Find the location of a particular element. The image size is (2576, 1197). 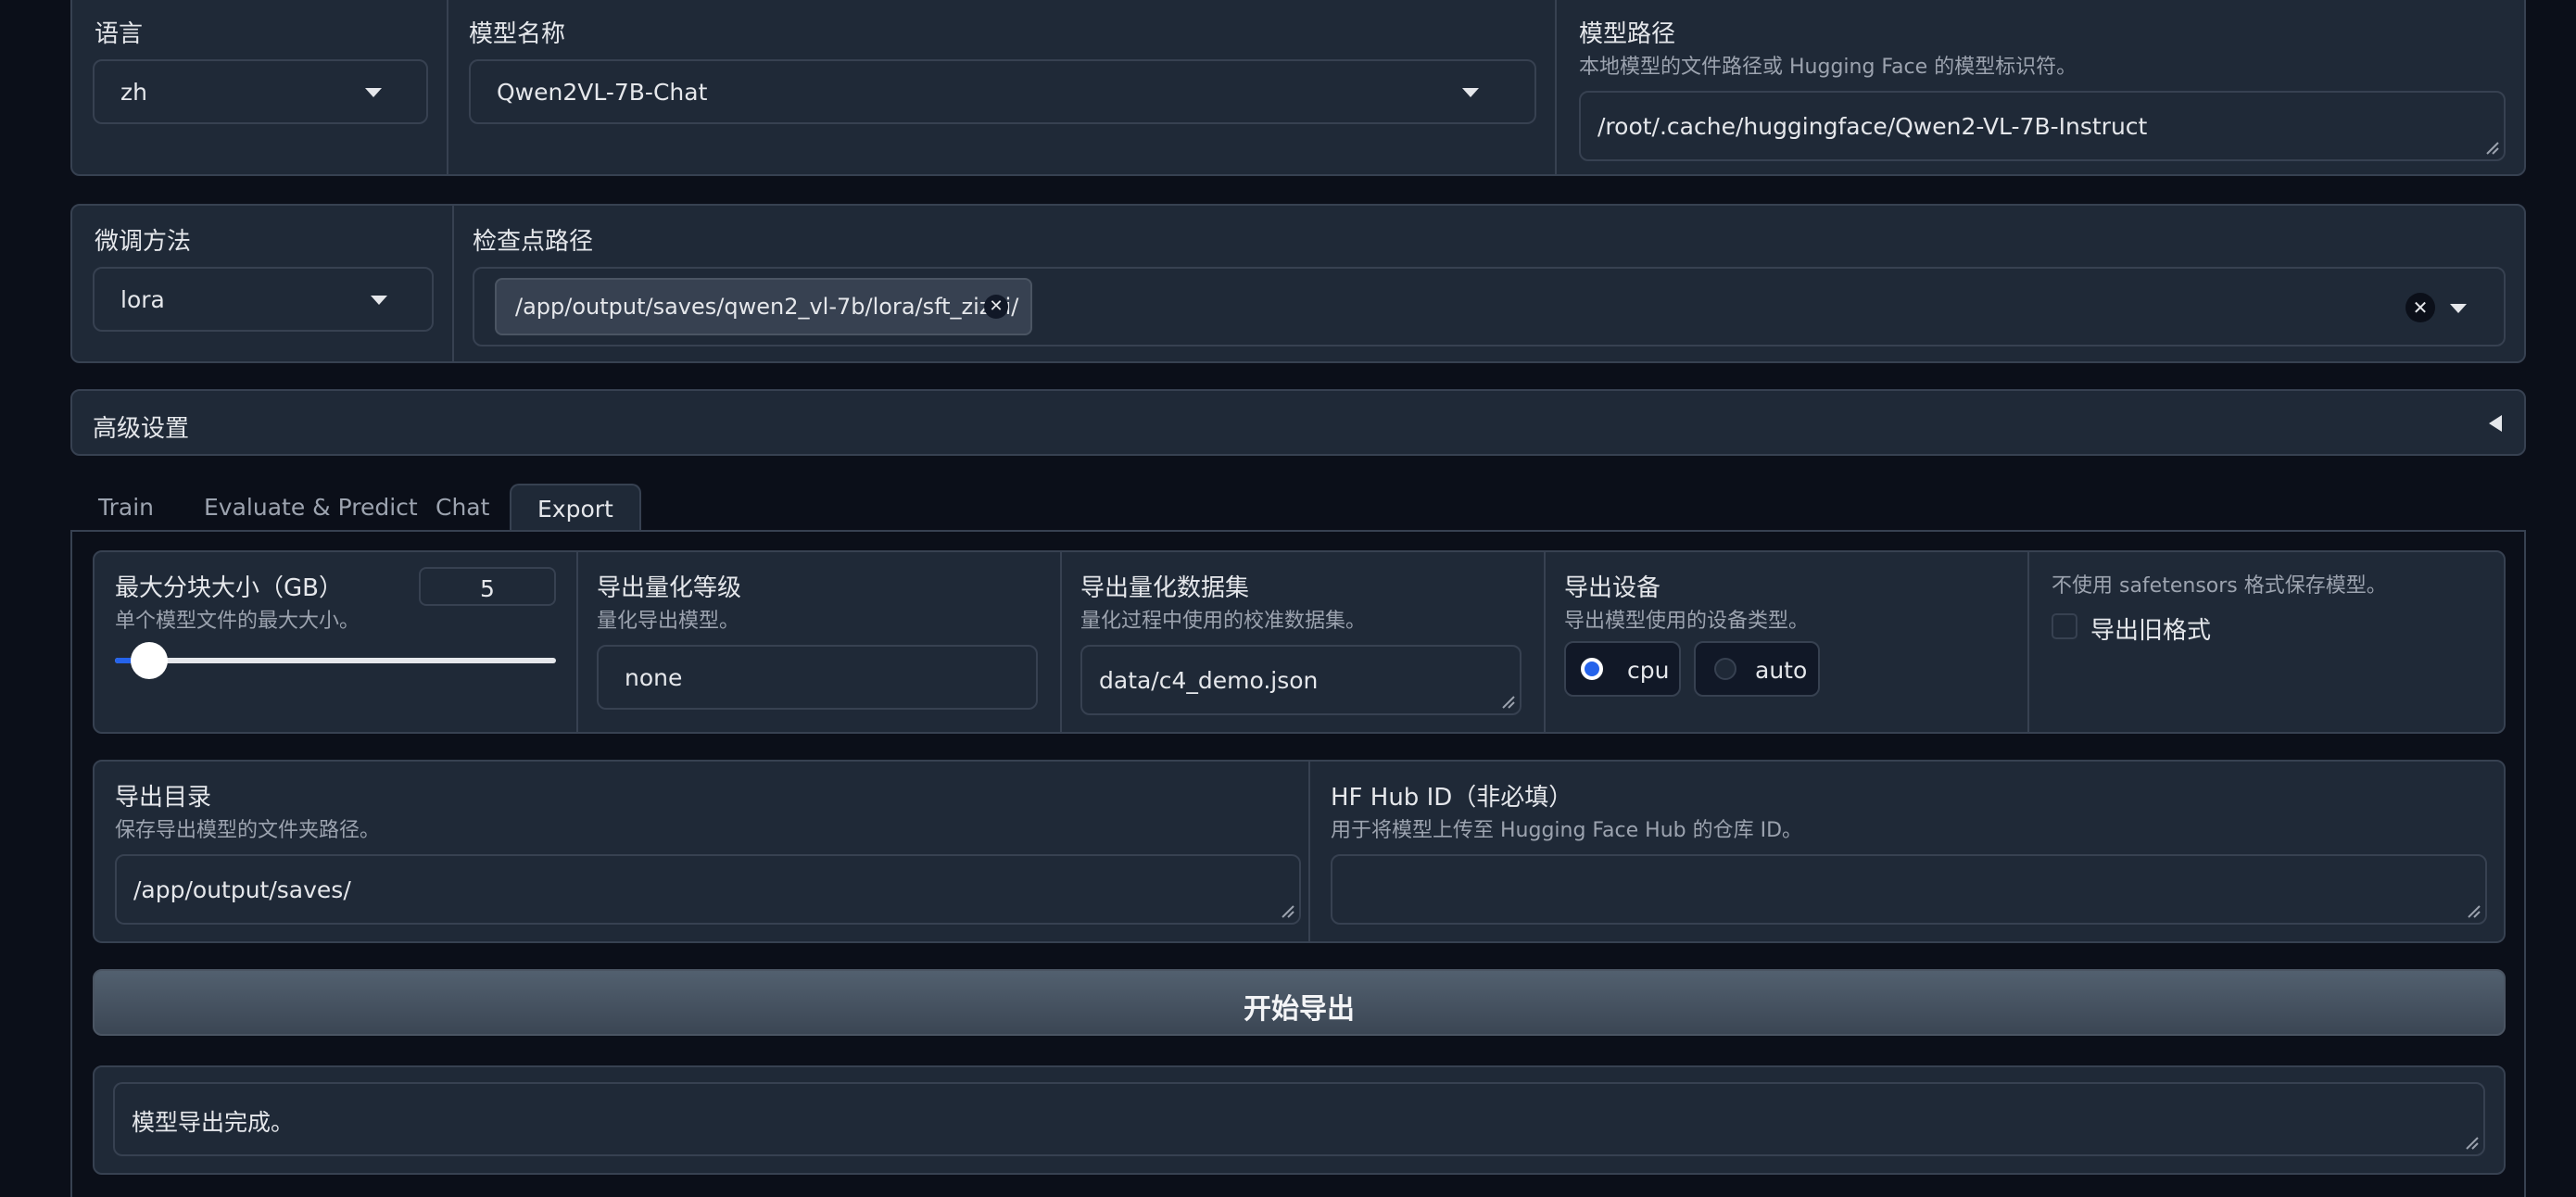

legacy-format-checkbox is located at coordinates (2065, 626).